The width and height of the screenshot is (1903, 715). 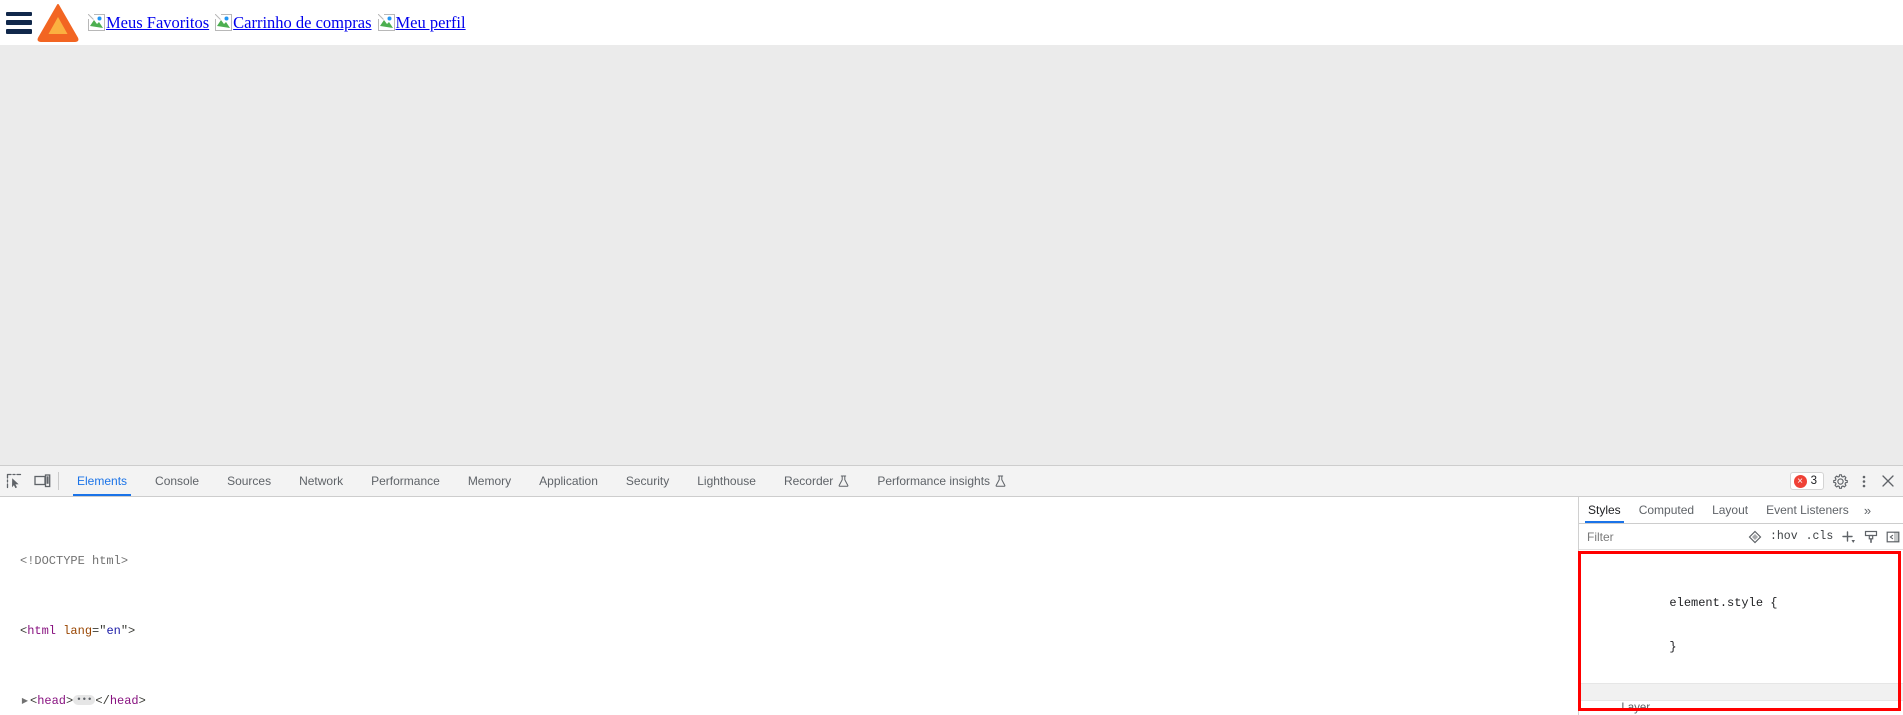 What do you see at coordinates (158, 22) in the screenshot?
I see `nav-link-label: Meus Favoritos` at bounding box center [158, 22].